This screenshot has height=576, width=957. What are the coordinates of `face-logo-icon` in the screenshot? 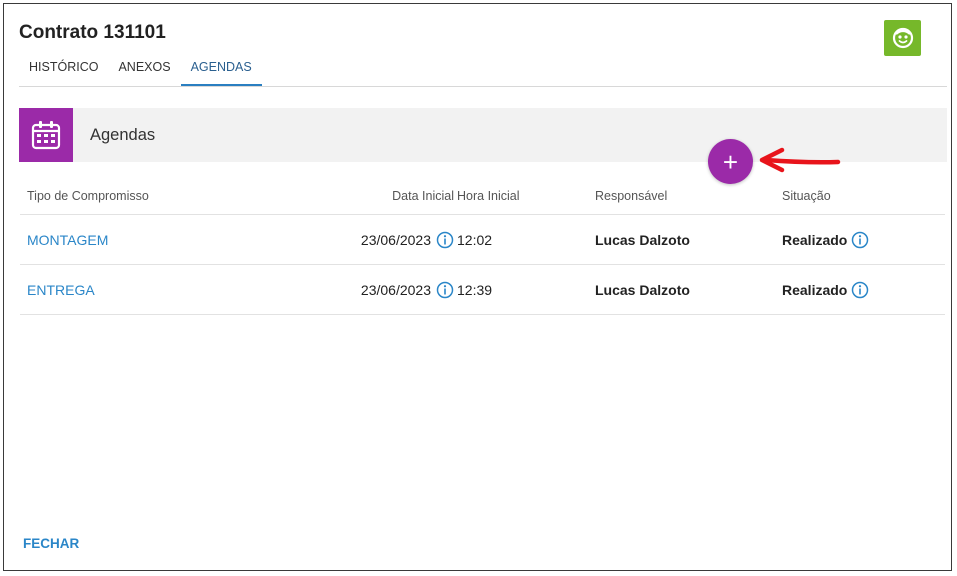 It's located at (902, 38).